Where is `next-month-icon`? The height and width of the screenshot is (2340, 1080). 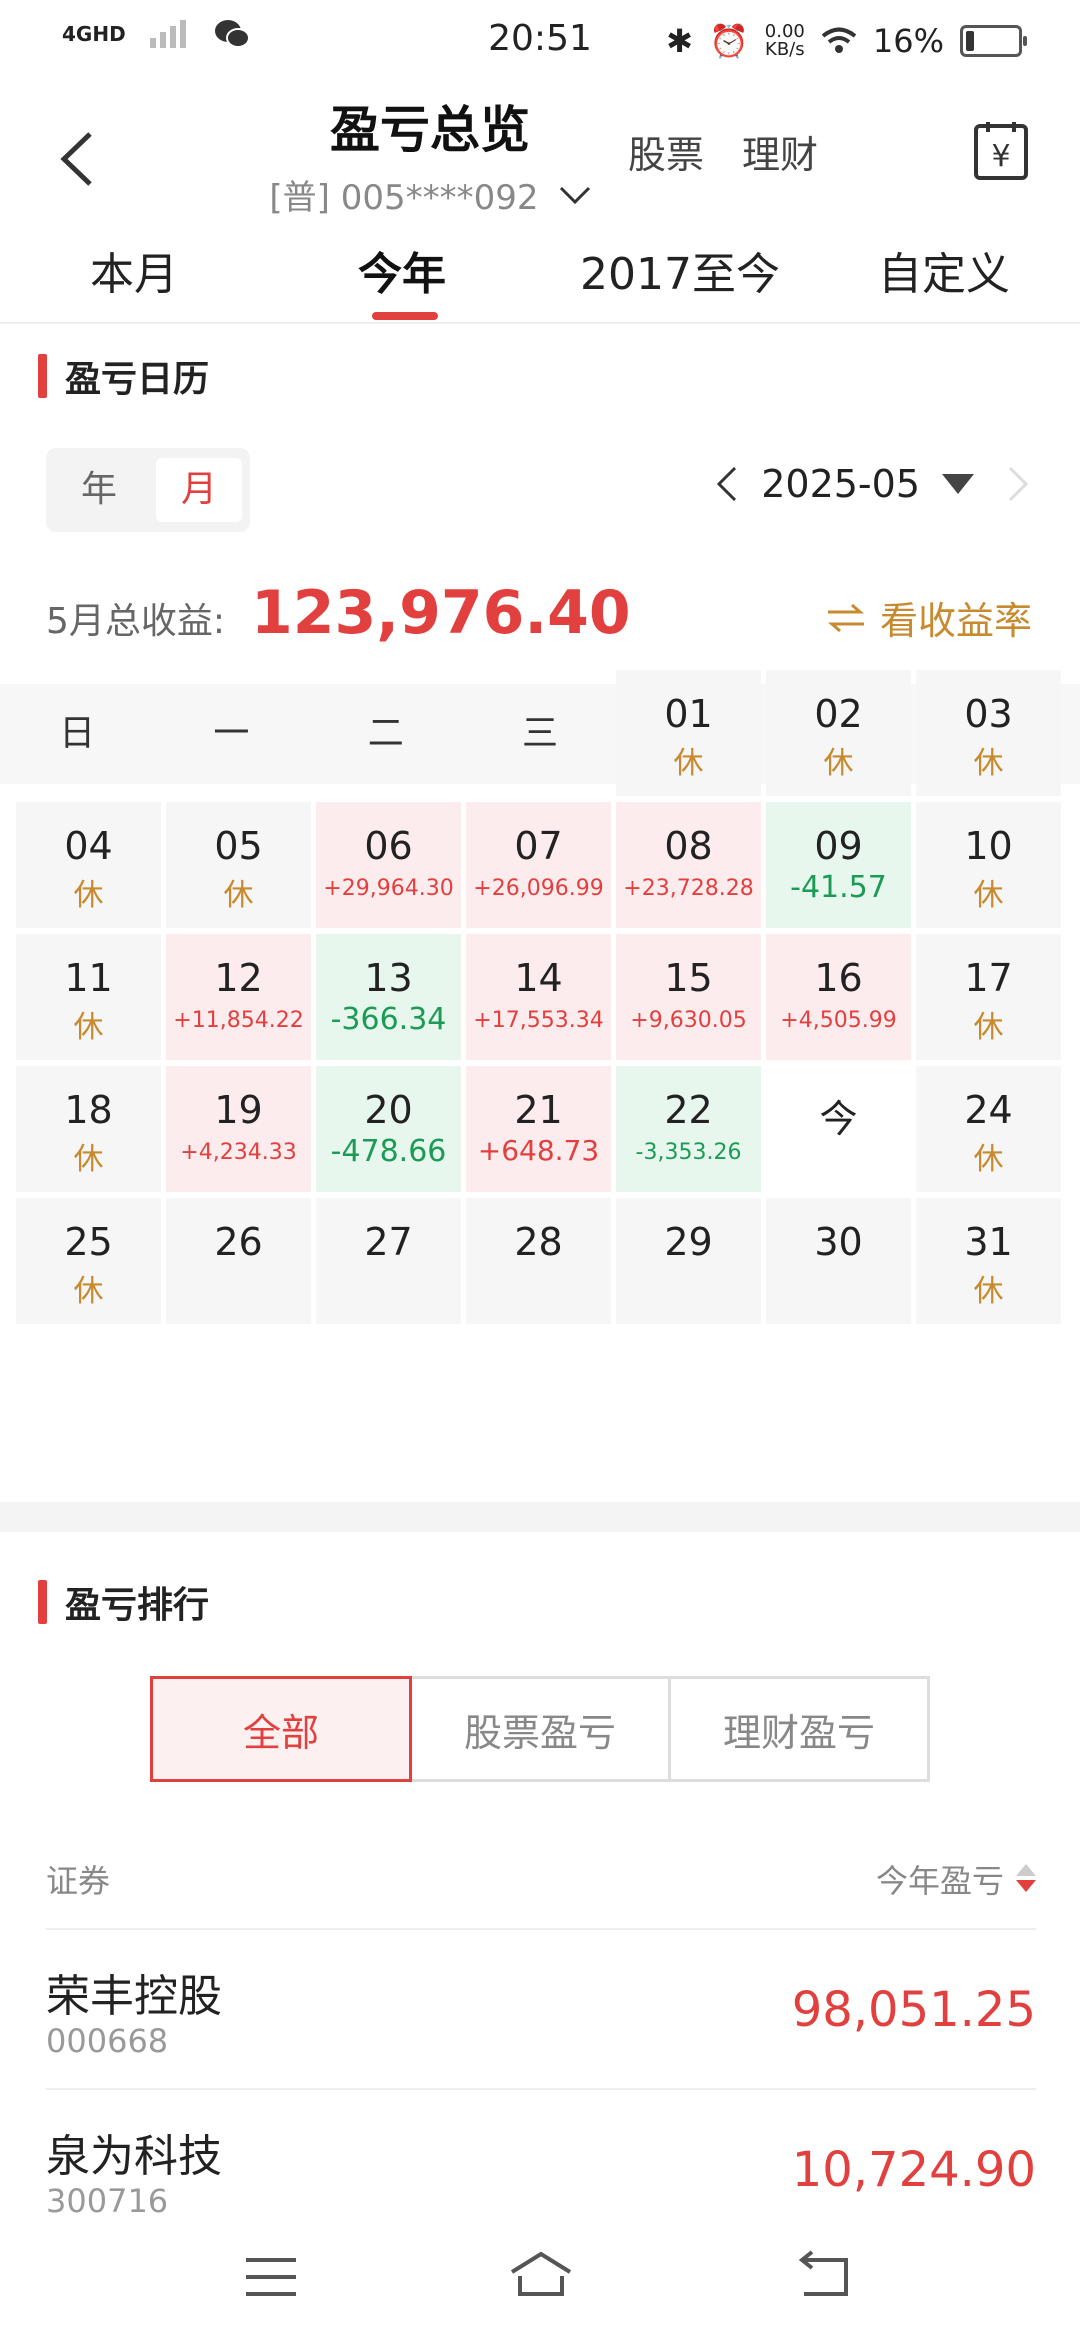
next-month-icon is located at coordinates (1016, 484).